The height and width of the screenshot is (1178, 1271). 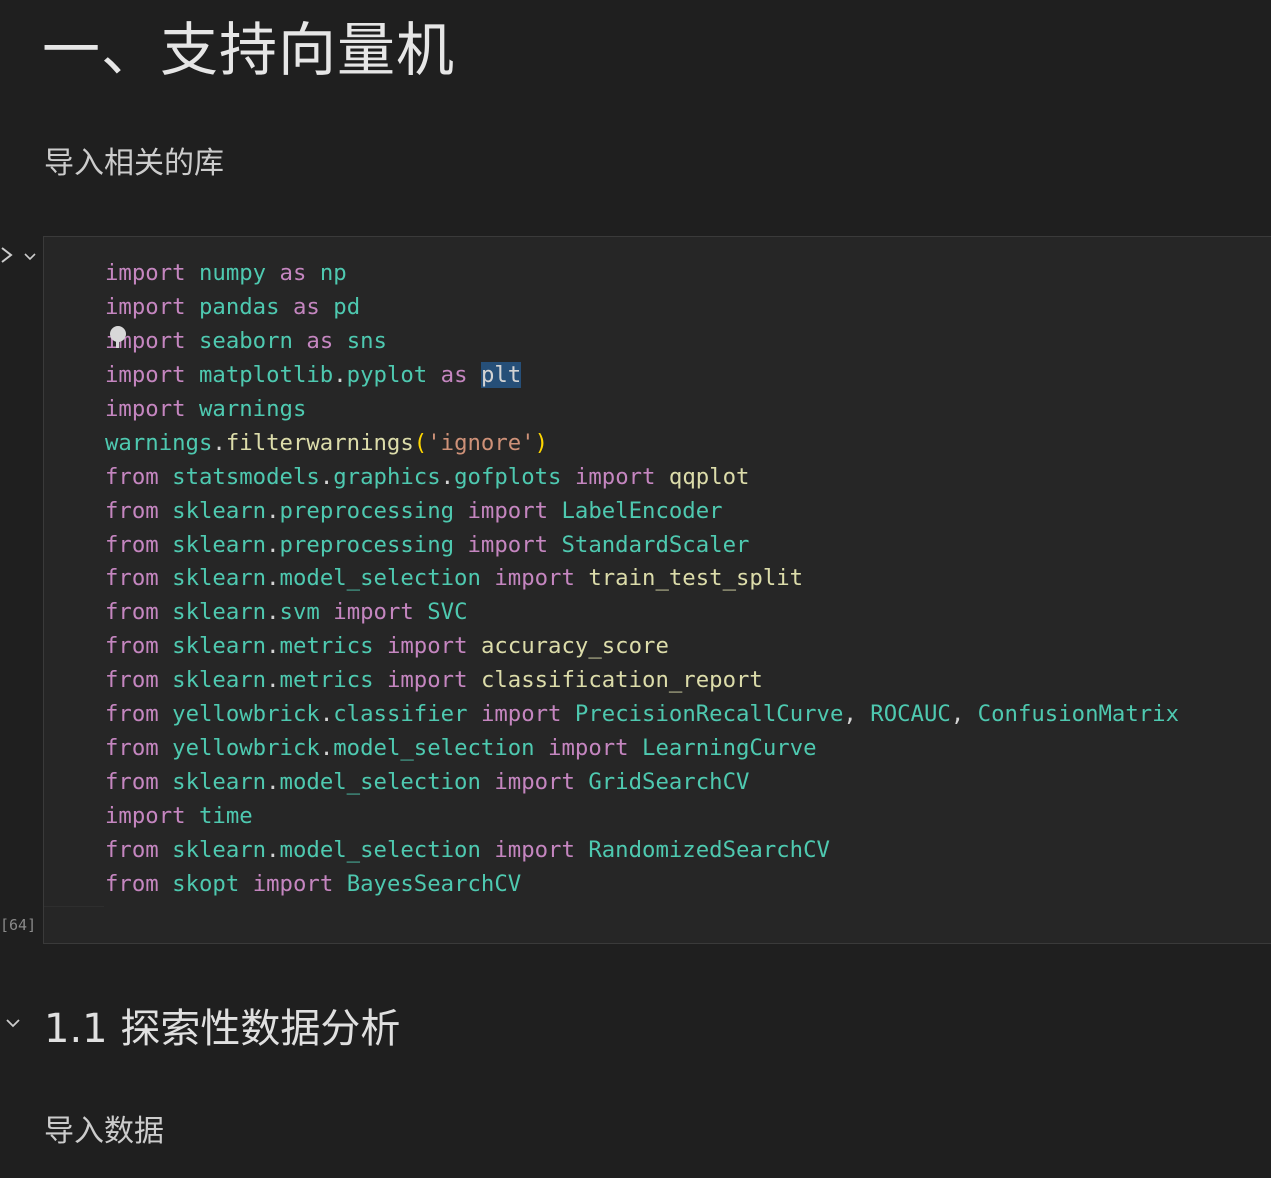 I want to click on code-line: import pandas as pd, so click(x=642, y=308).